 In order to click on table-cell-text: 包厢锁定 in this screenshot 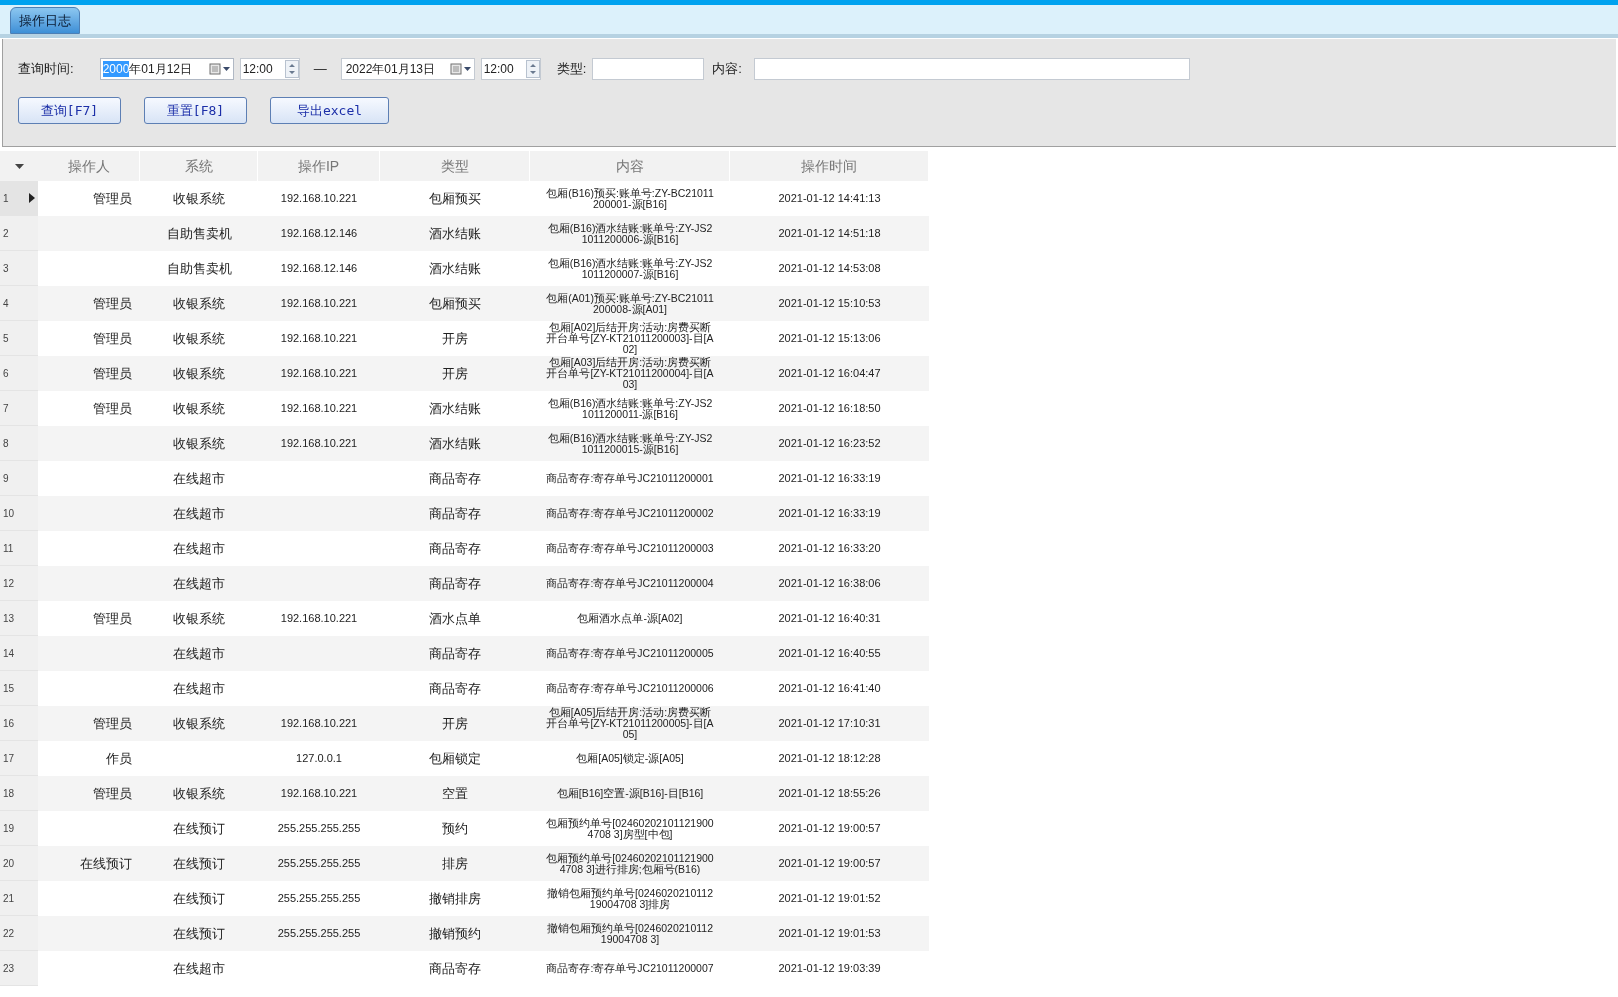, I will do `click(455, 758)`.